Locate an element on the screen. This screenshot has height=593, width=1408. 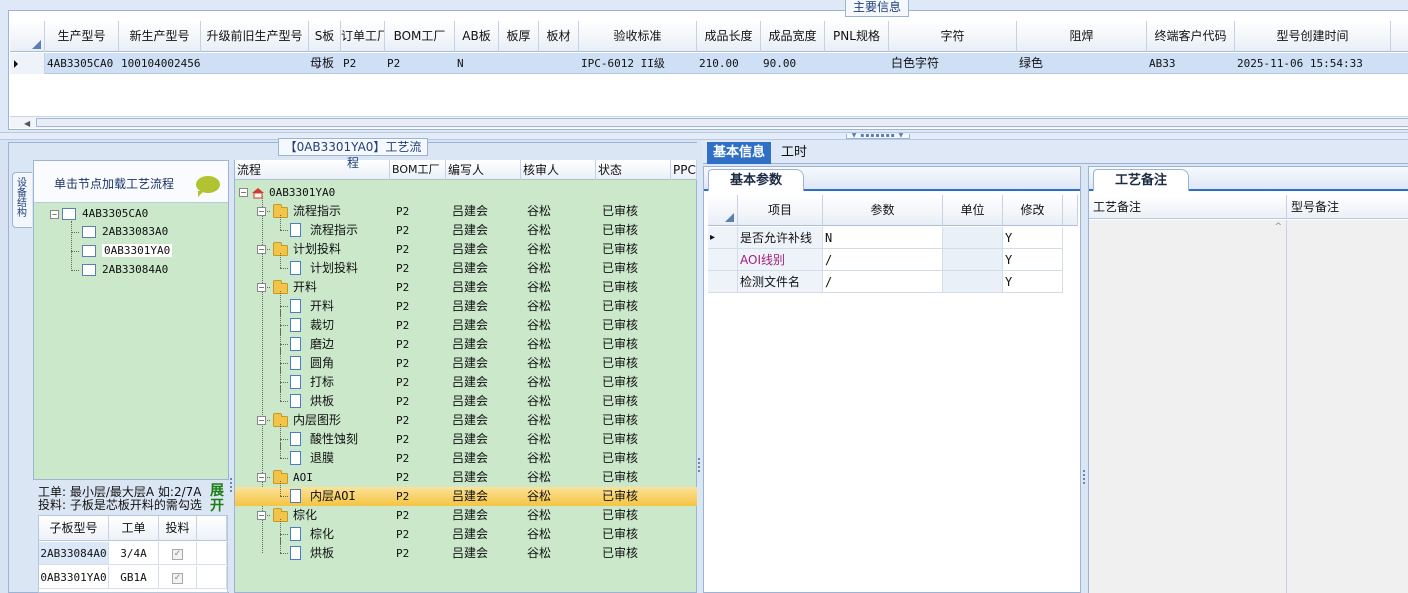
col-header: 验收标准 is located at coordinates (638, 36).